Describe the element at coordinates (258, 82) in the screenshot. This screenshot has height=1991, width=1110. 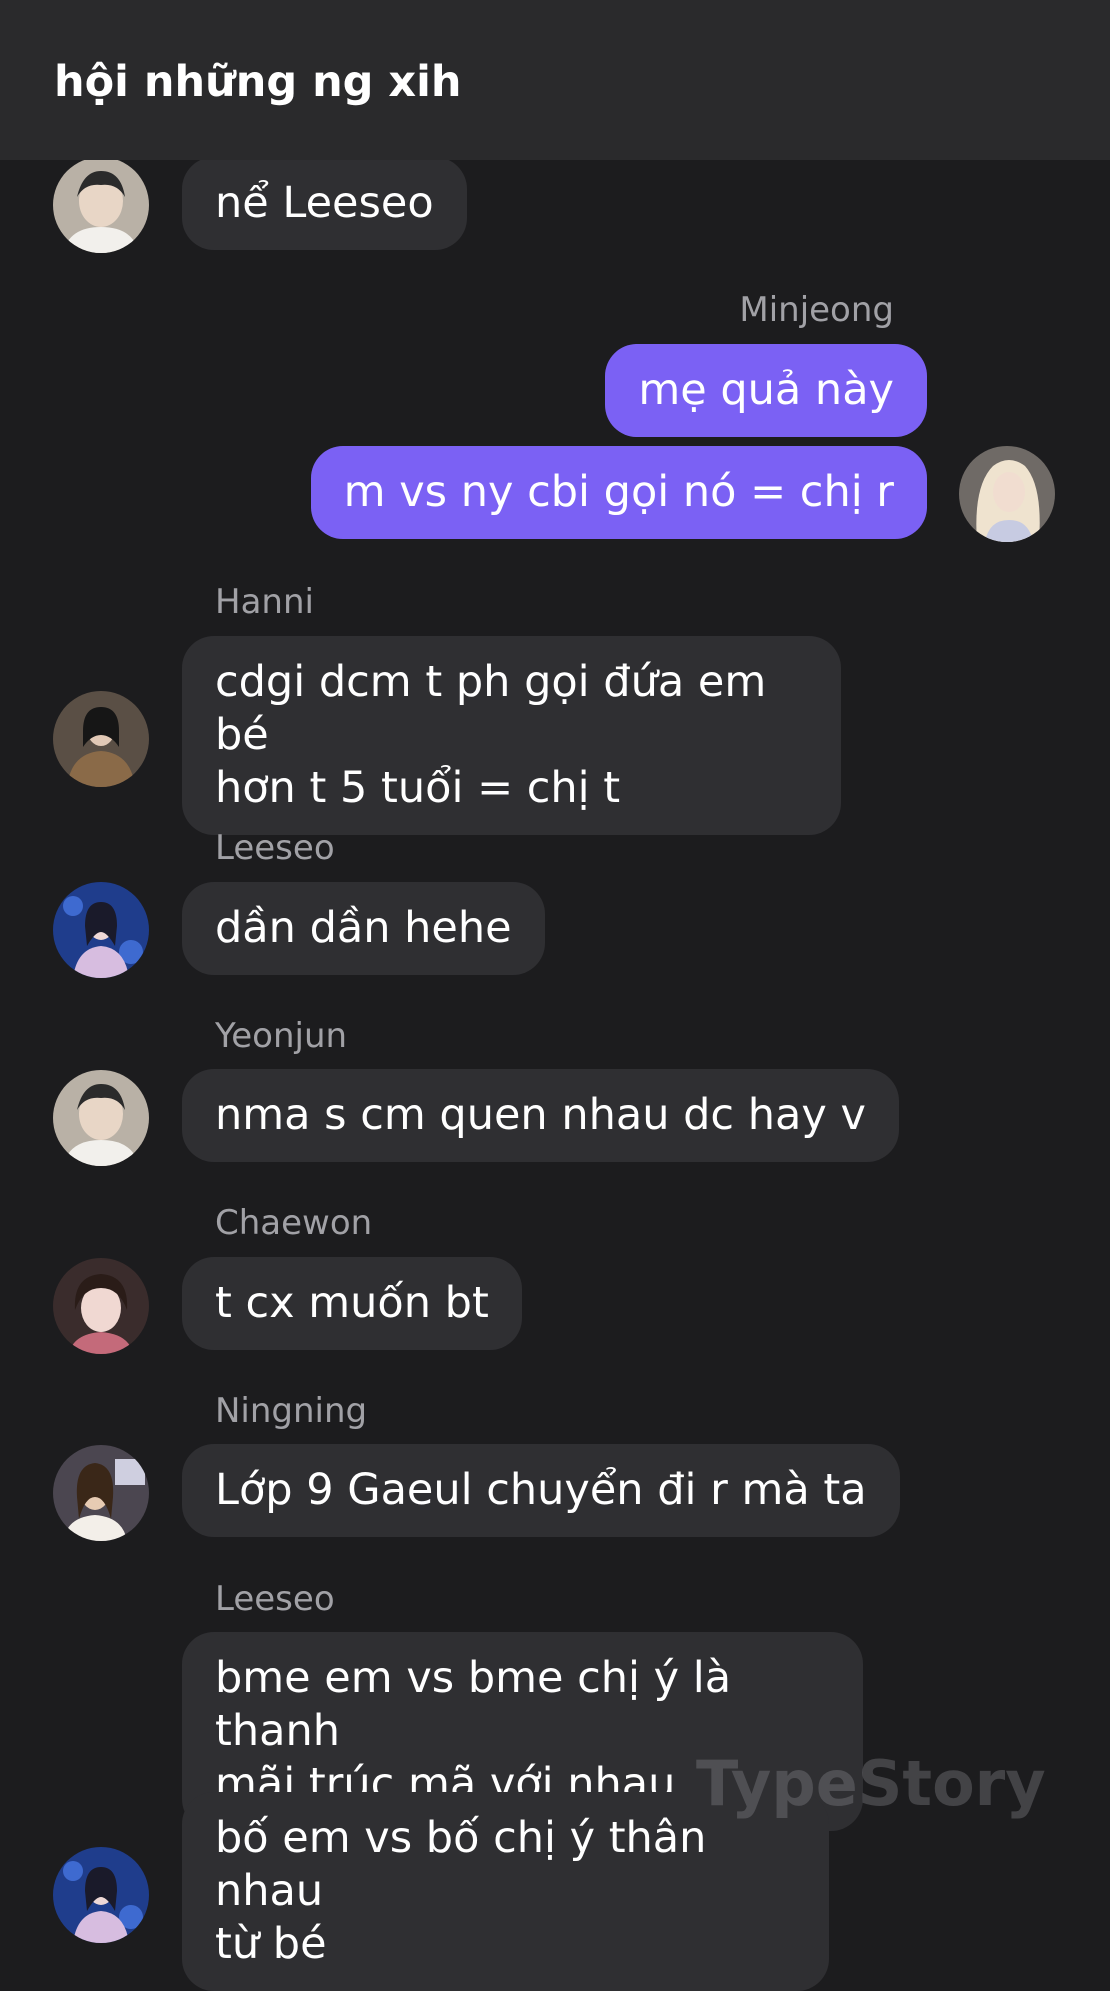
I see `chat-title: hội những ng xih` at that location.